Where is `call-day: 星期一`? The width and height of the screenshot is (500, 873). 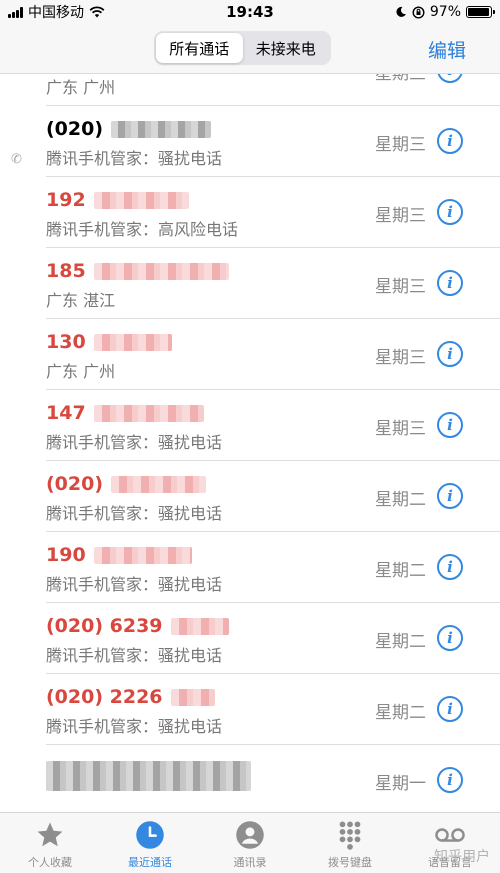 call-day: 星期一 is located at coordinates (400, 784).